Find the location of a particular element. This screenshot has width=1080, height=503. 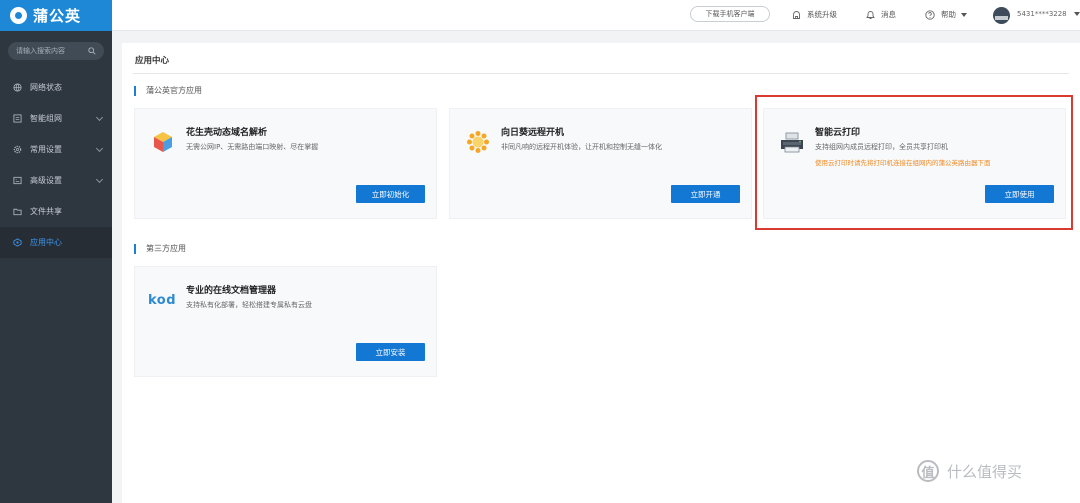

initialize-button: 立即初始化 is located at coordinates (390, 194).